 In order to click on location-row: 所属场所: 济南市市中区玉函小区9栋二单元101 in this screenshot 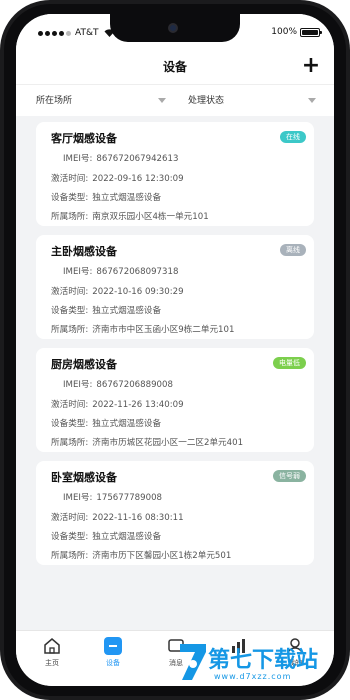, I will do `click(142, 329)`.